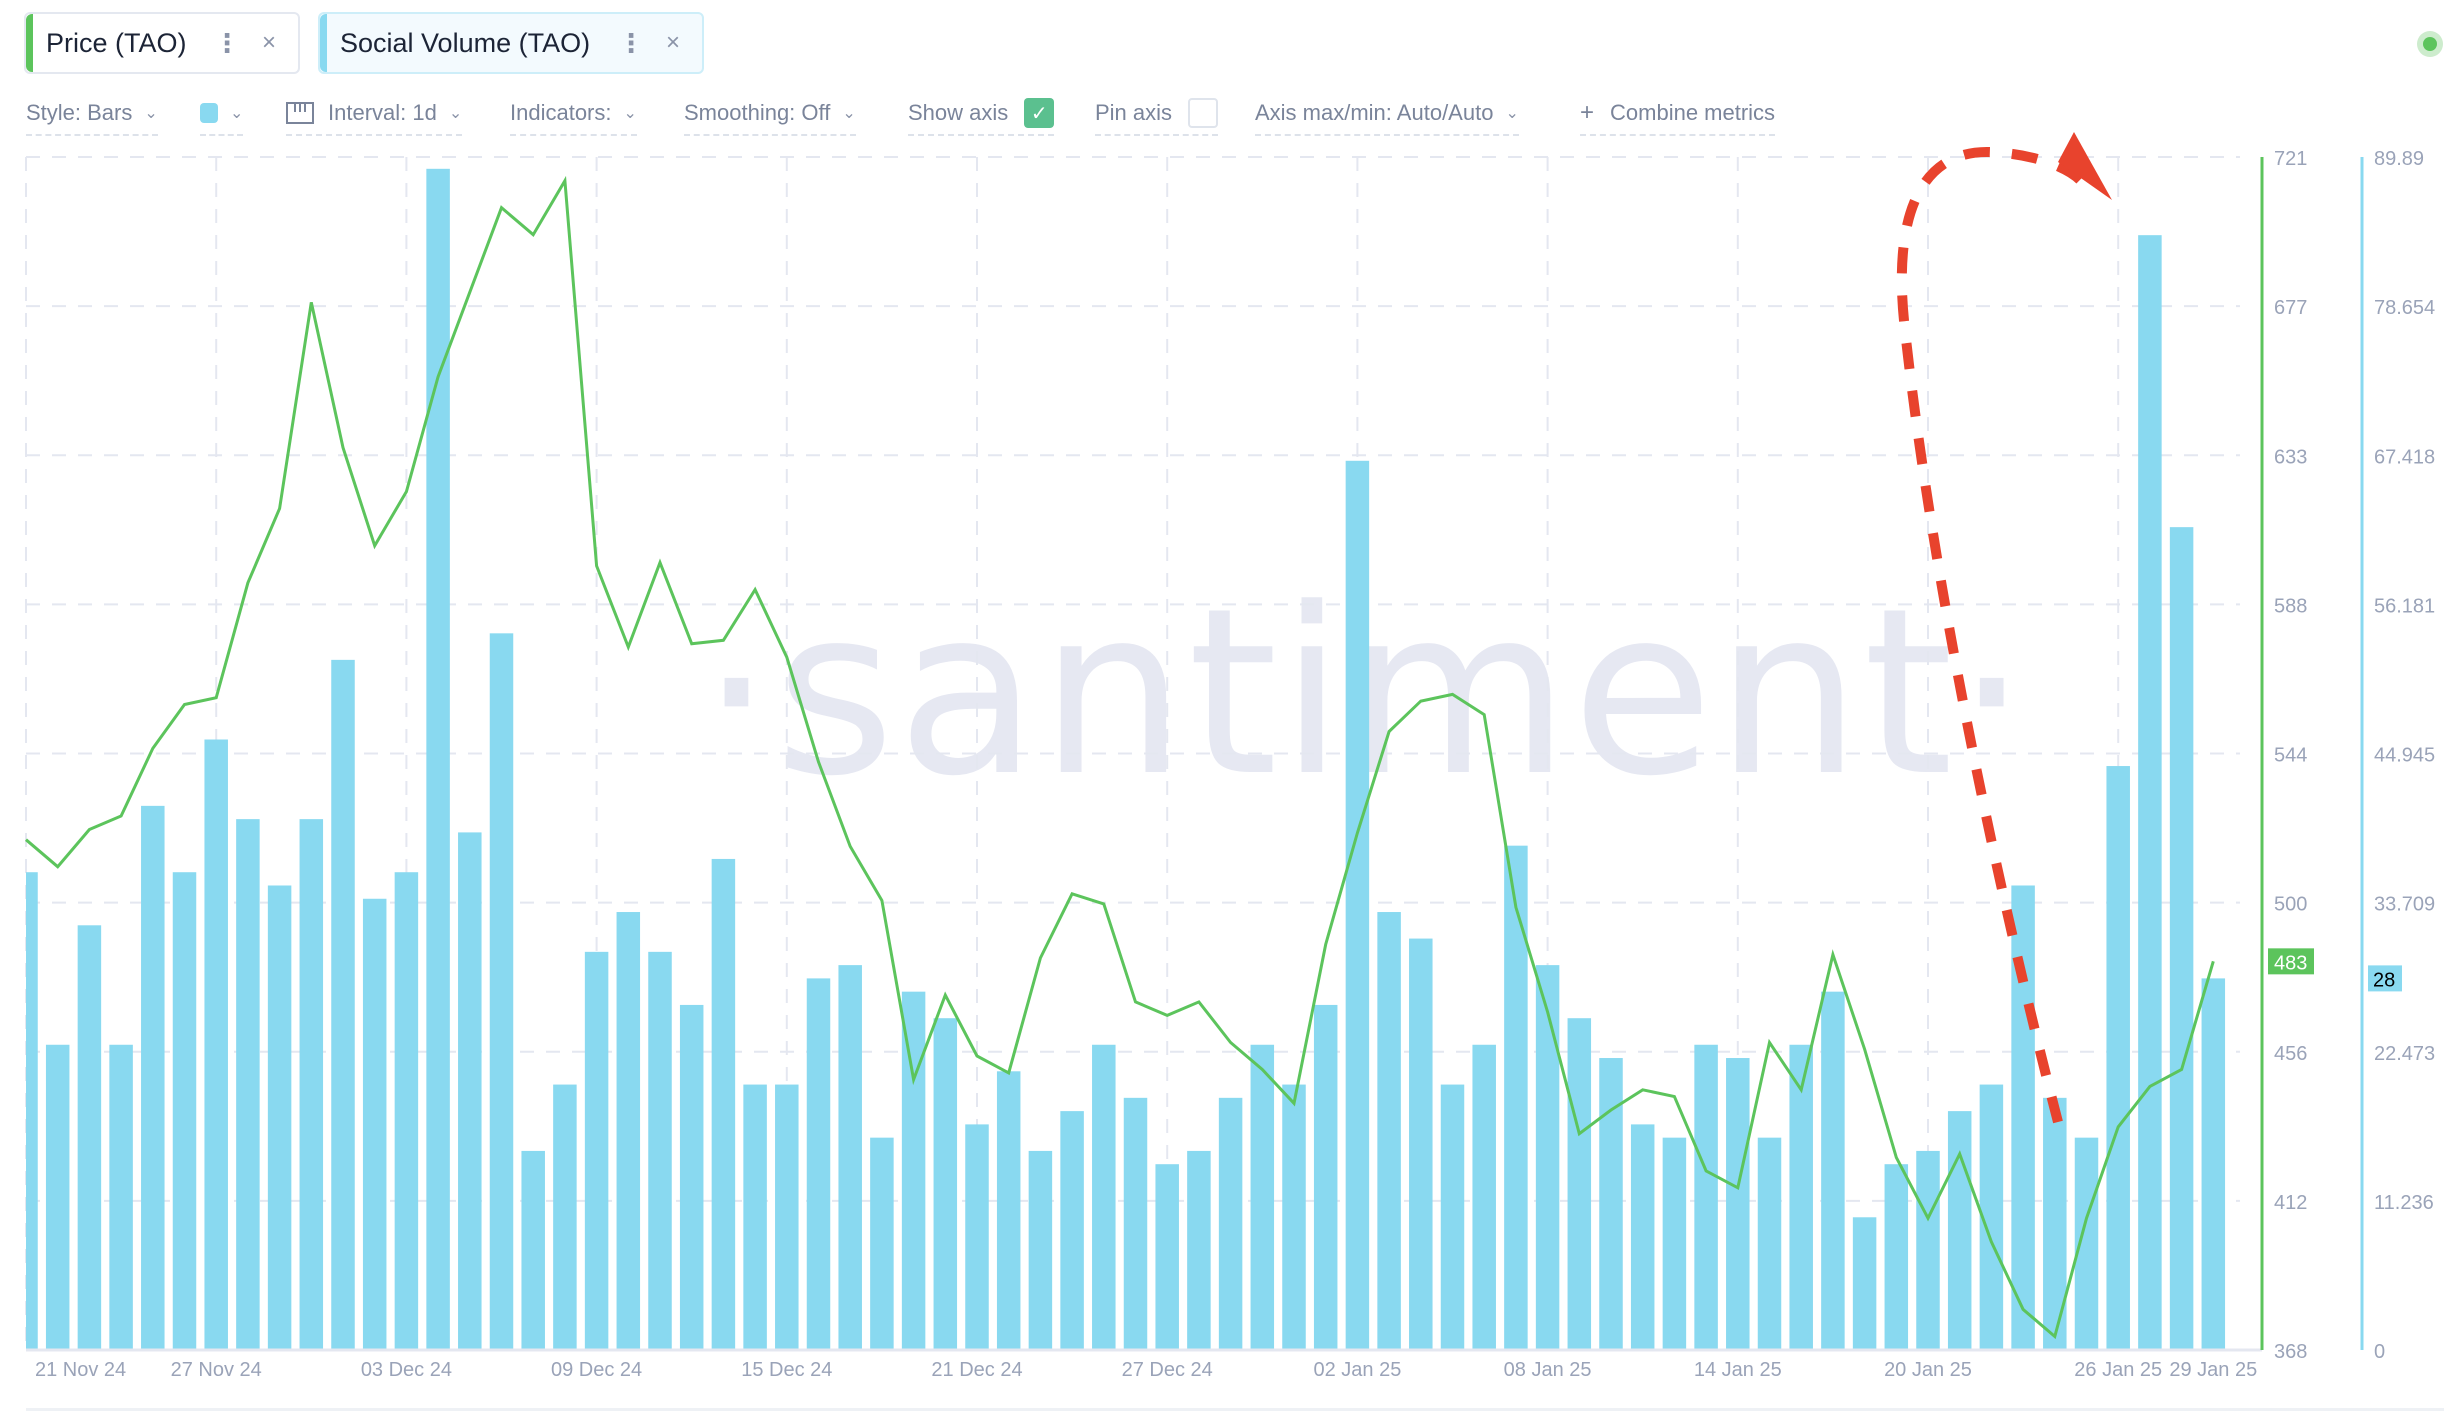 The height and width of the screenshot is (1412, 2444). I want to click on x-axis-tick-label: 26 Jan 25, so click(2118, 1370).